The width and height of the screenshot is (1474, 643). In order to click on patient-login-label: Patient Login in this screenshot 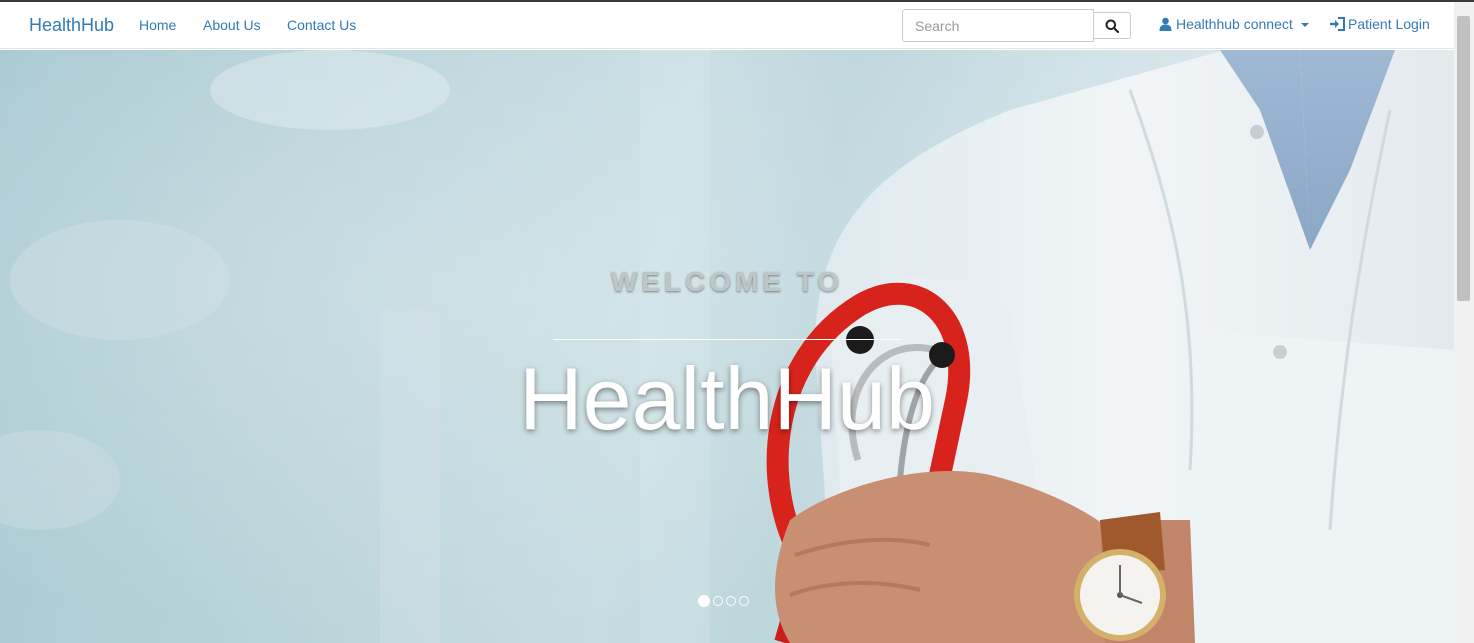, I will do `click(1389, 24)`.